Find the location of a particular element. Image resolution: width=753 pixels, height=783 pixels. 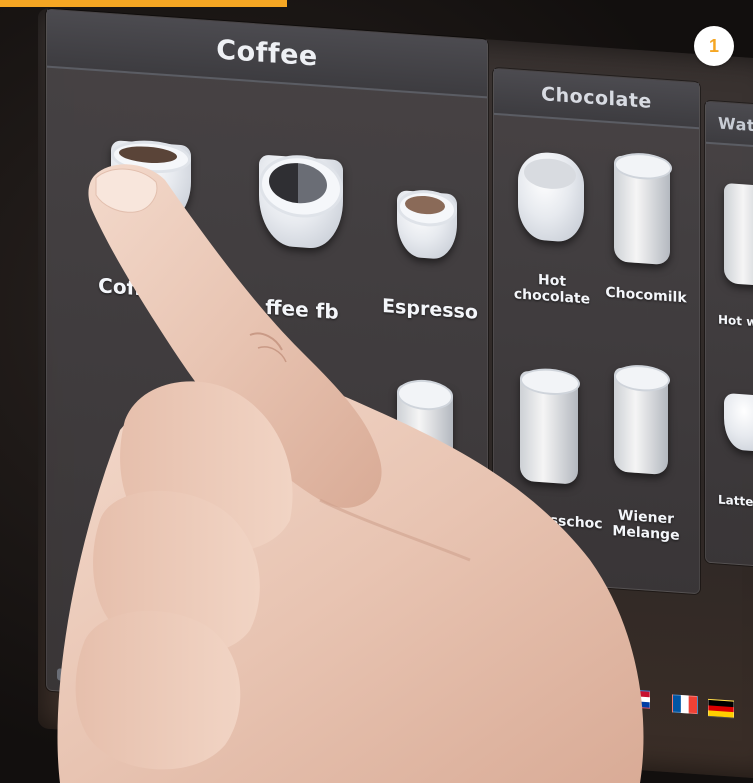

coffee-fb-tile: ffee fb is located at coordinates (302, 233).